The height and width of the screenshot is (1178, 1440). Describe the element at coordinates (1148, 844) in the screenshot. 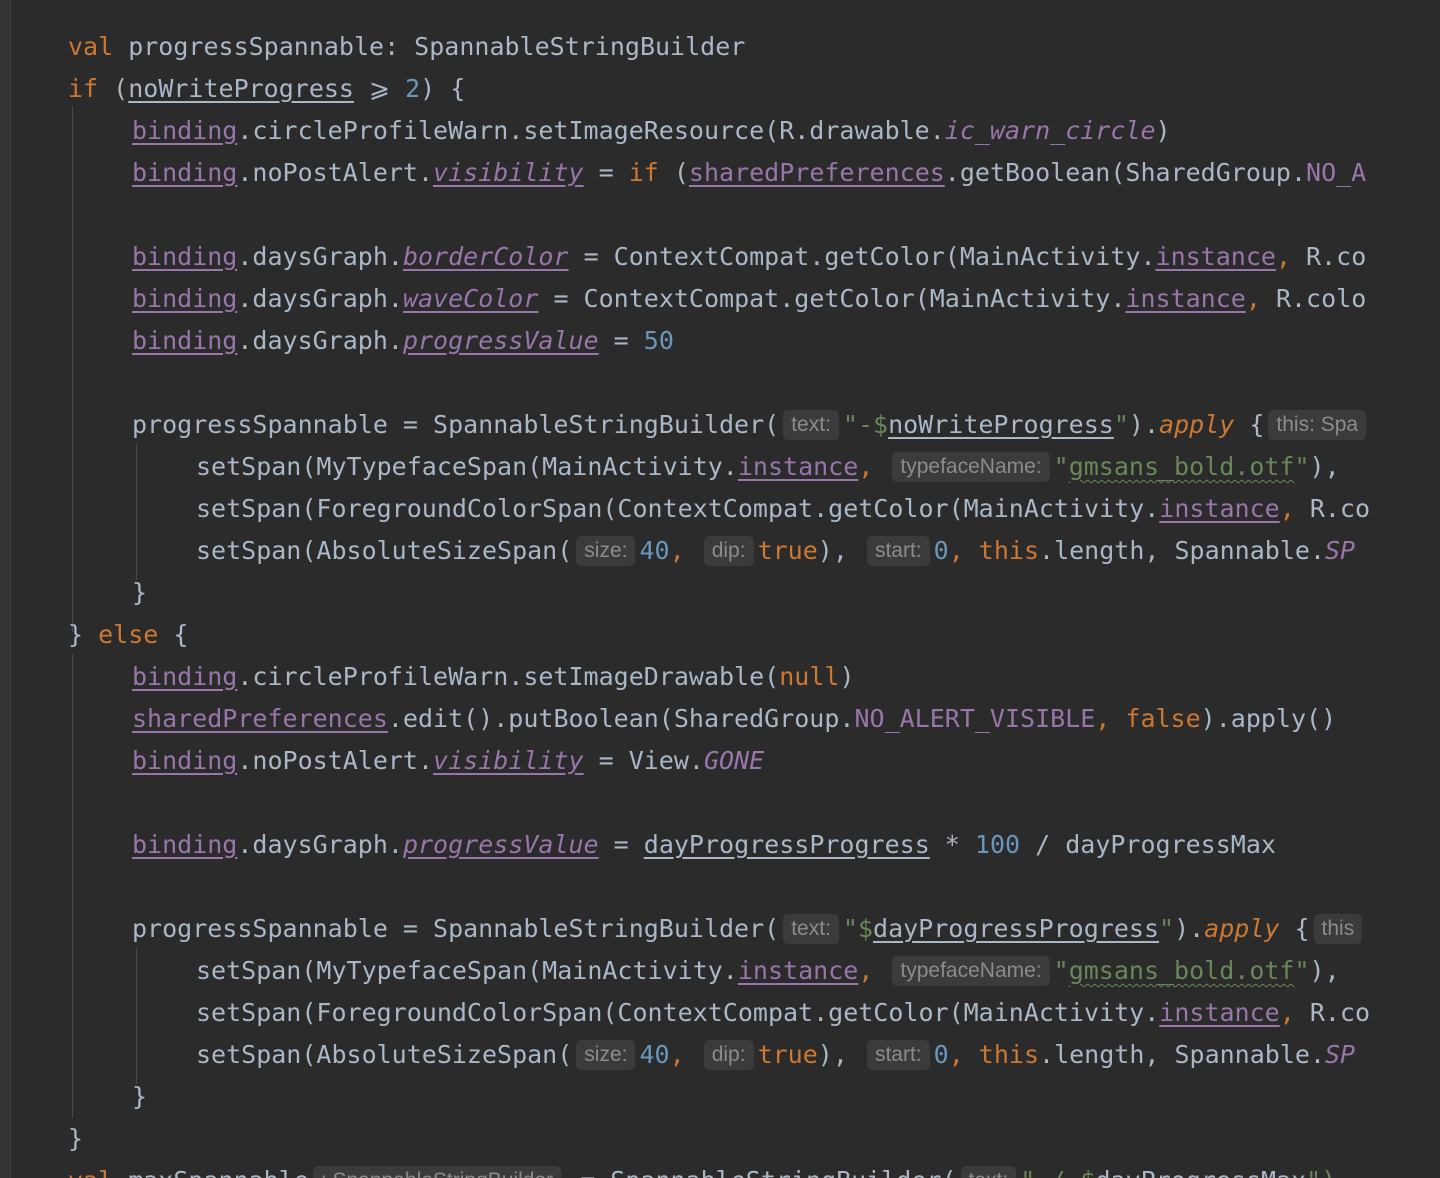

I see `code-token: / dayProgressMax` at that location.